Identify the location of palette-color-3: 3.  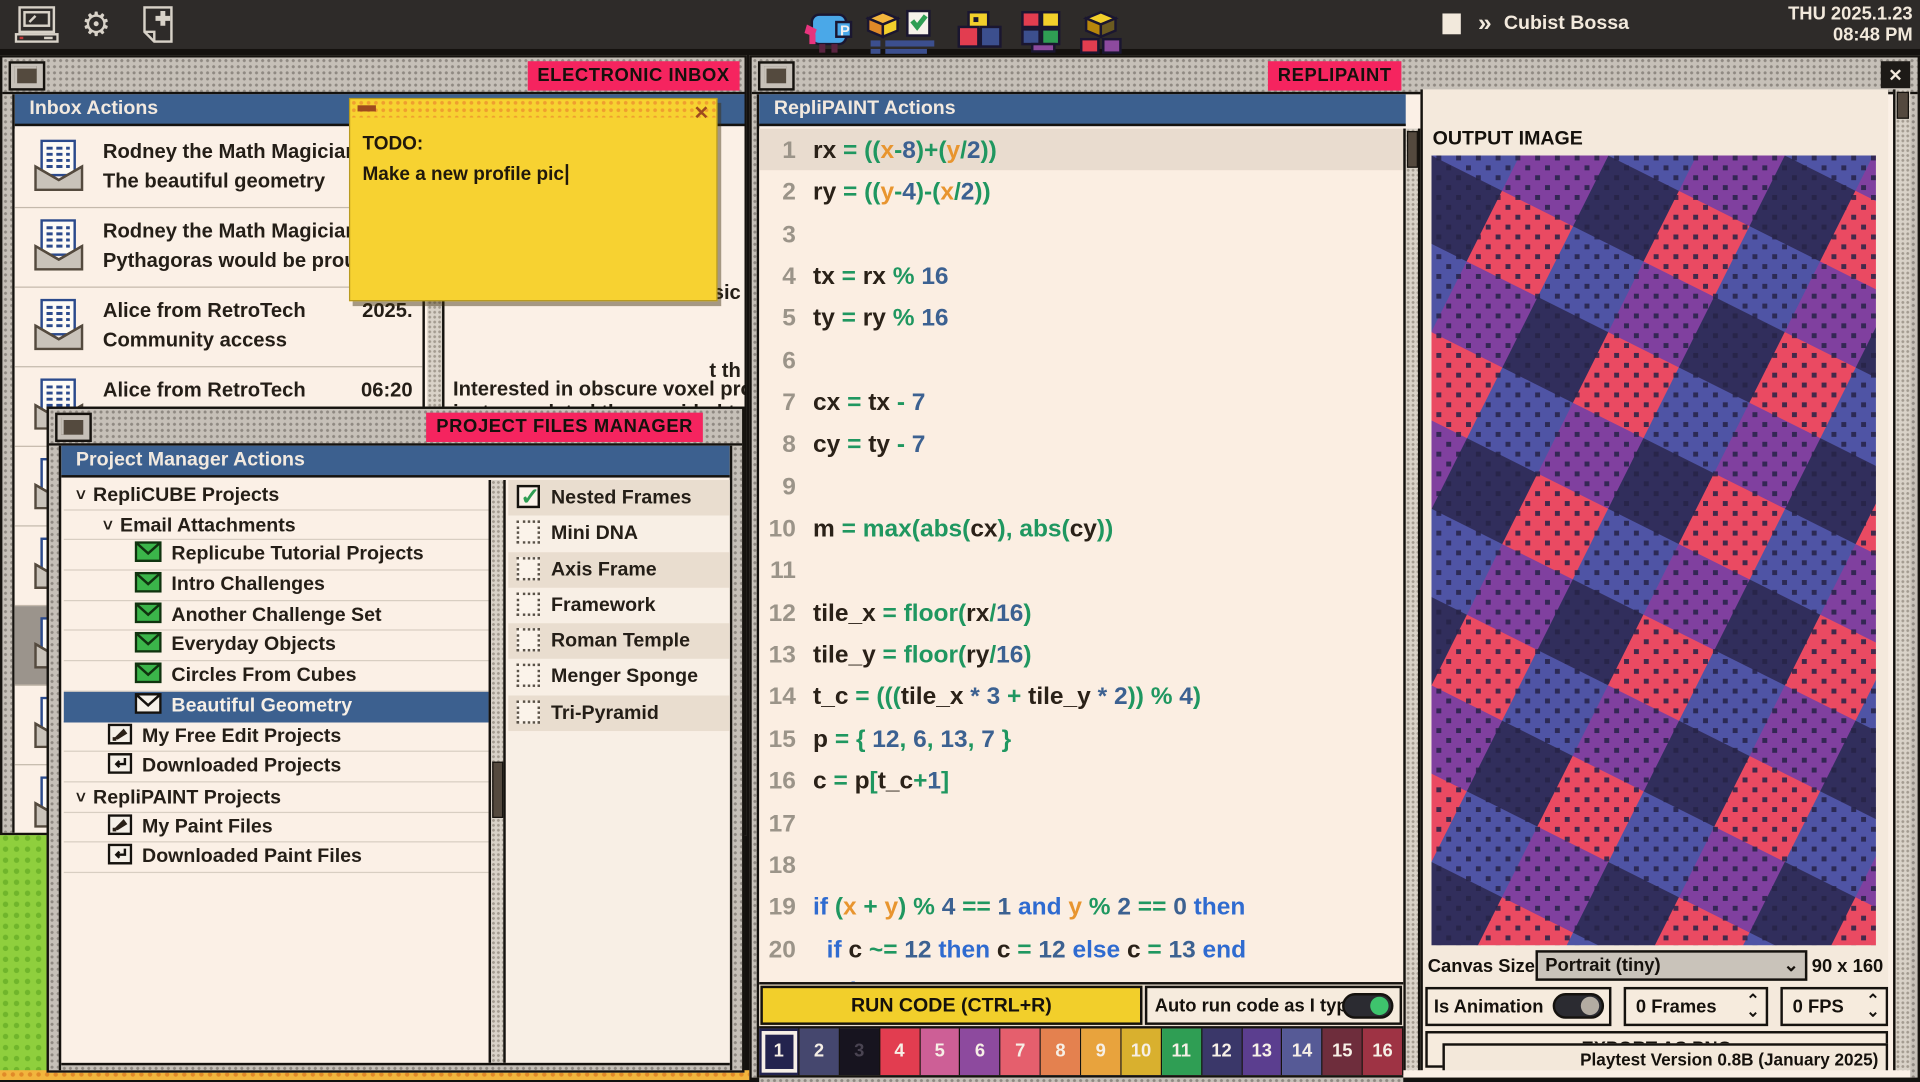
(859, 1052).